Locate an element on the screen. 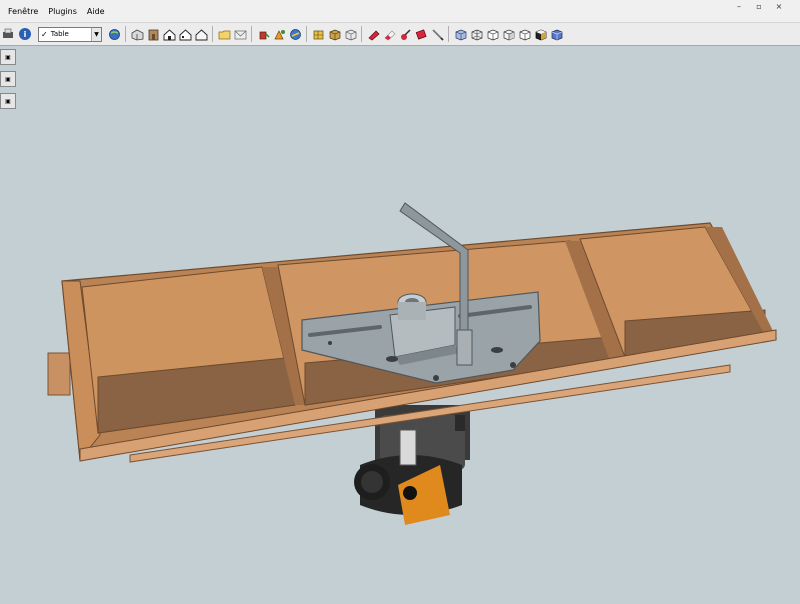 Image resolution: width=800 pixels, height=604 pixels. follow-me-icon is located at coordinates (279, 34).